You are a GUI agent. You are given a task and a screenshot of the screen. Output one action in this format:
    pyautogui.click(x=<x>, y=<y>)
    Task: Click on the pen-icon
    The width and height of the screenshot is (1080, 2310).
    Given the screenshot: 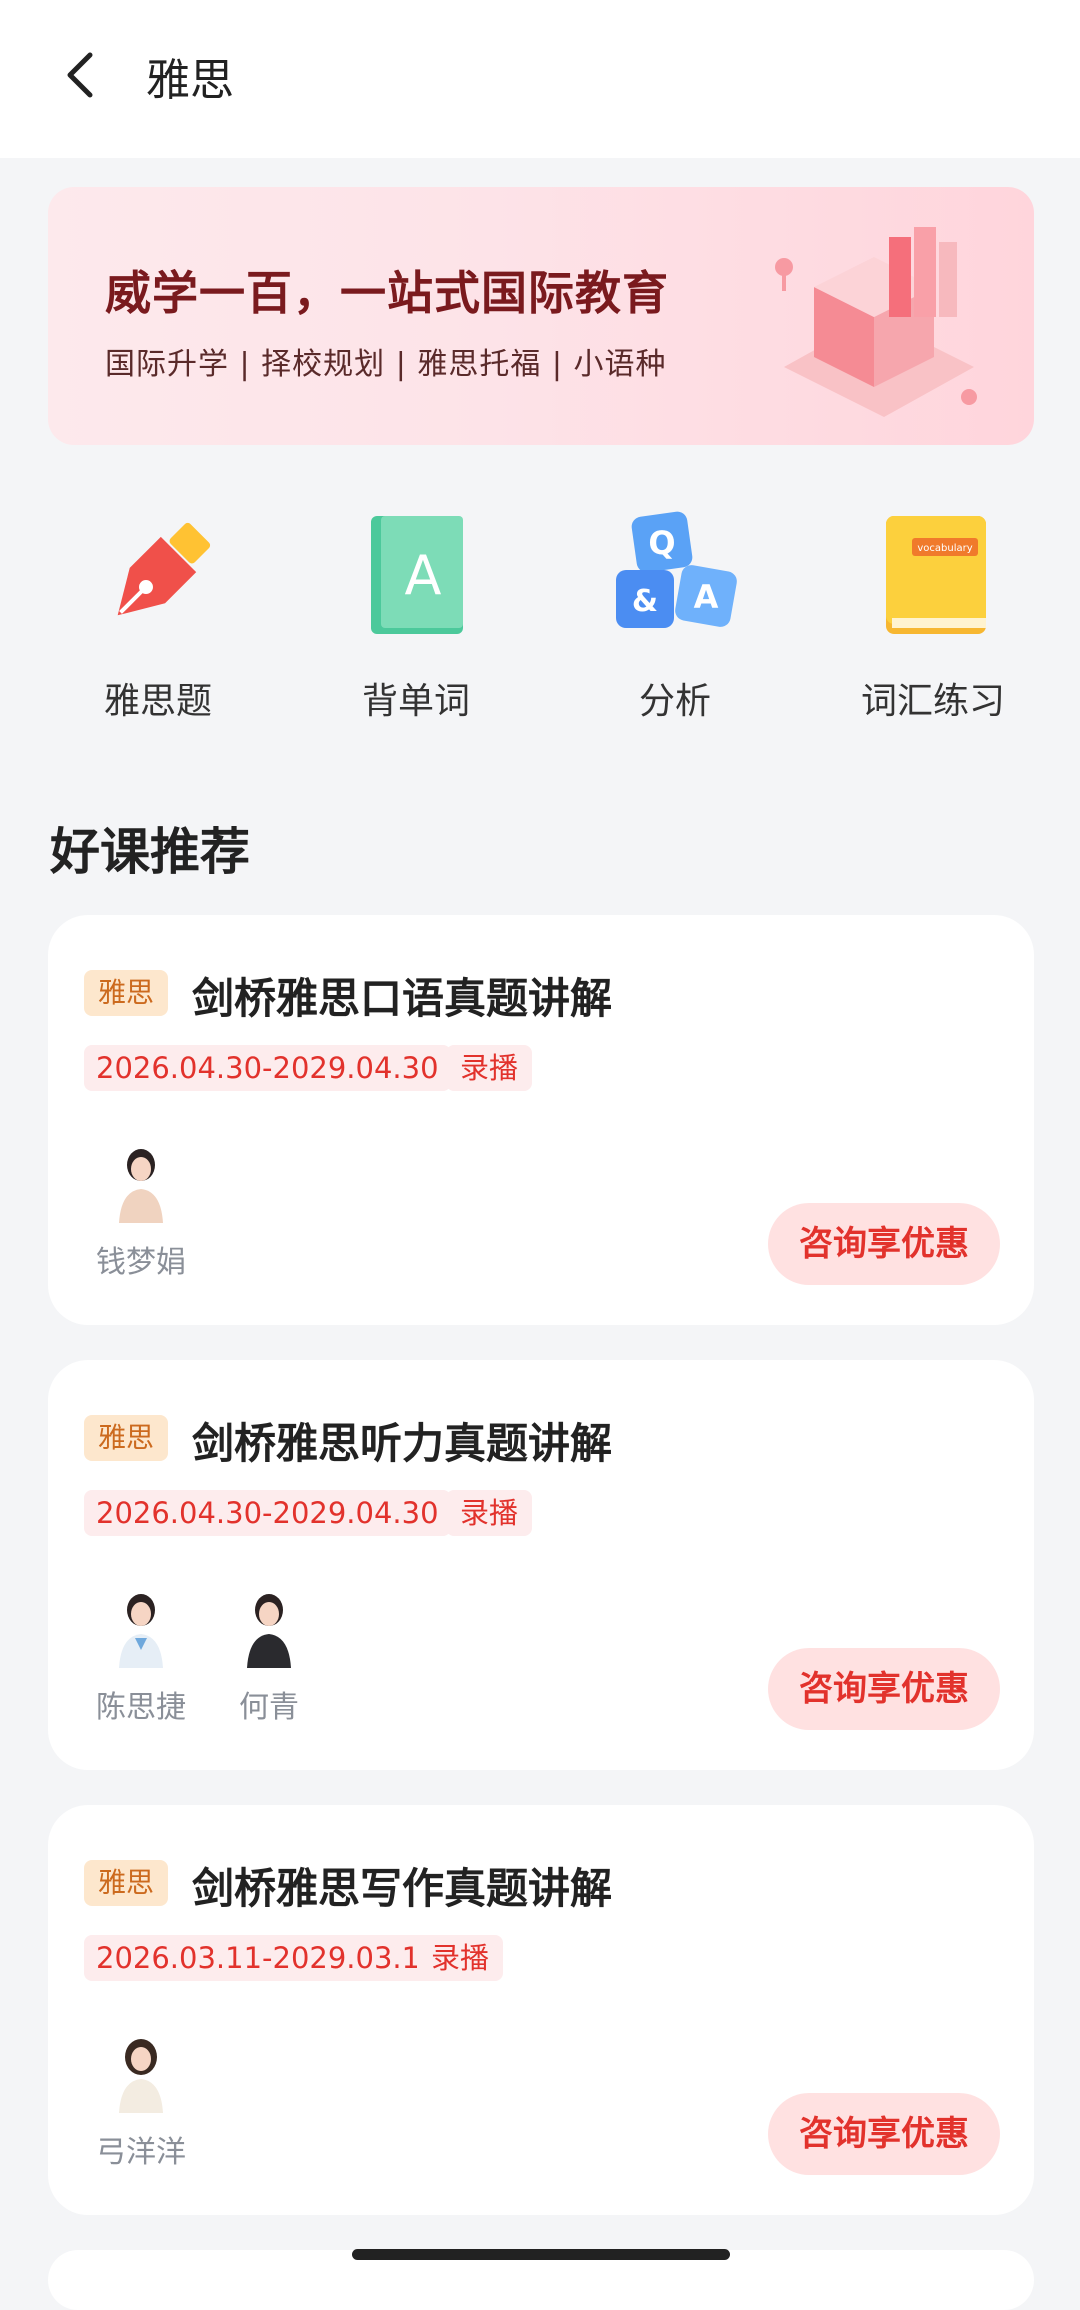 What is the action you would take?
    pyautogui.click(x=164, y=569)
    